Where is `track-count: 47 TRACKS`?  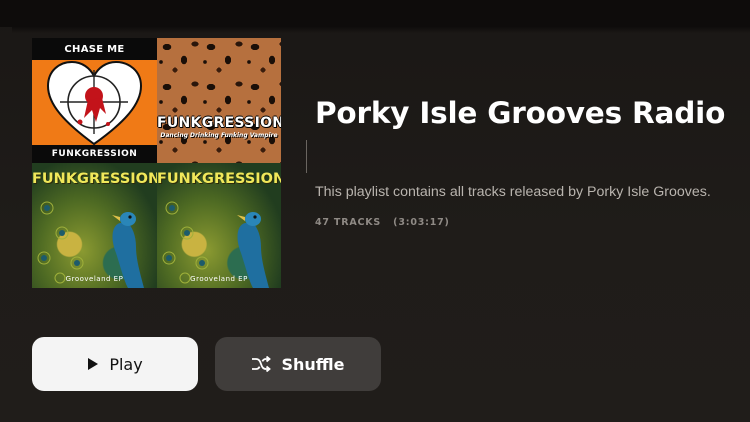 track-count: 47 TRACKS is located at coordinates (348, 222).